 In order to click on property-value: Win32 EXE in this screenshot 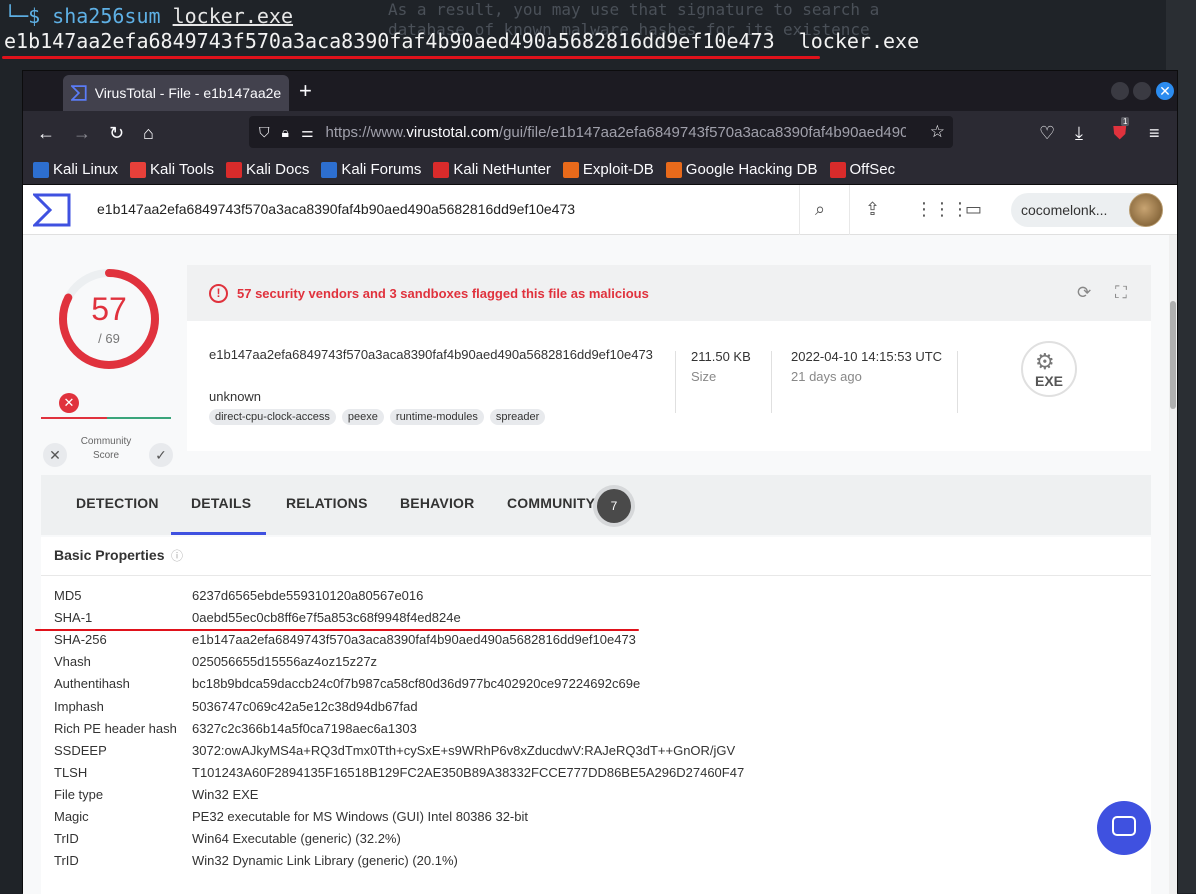, I will do `click(225, 794)`.